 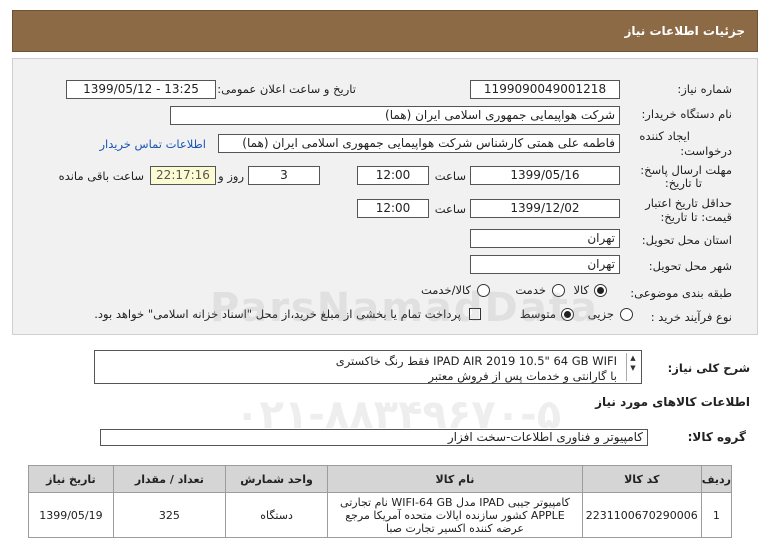 I want to click on cell-row: 1, so click(x=716, y=515).